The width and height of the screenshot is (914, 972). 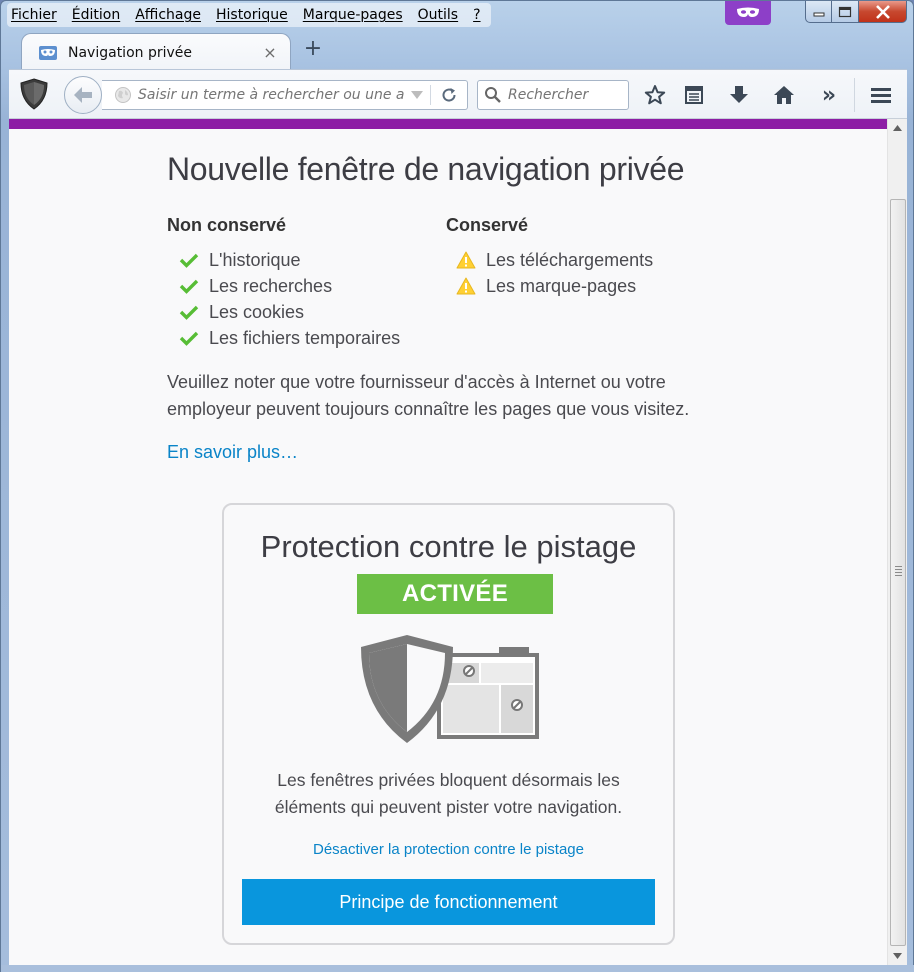 I want to click on back-arrow-icon, so click(x=83, y=95).